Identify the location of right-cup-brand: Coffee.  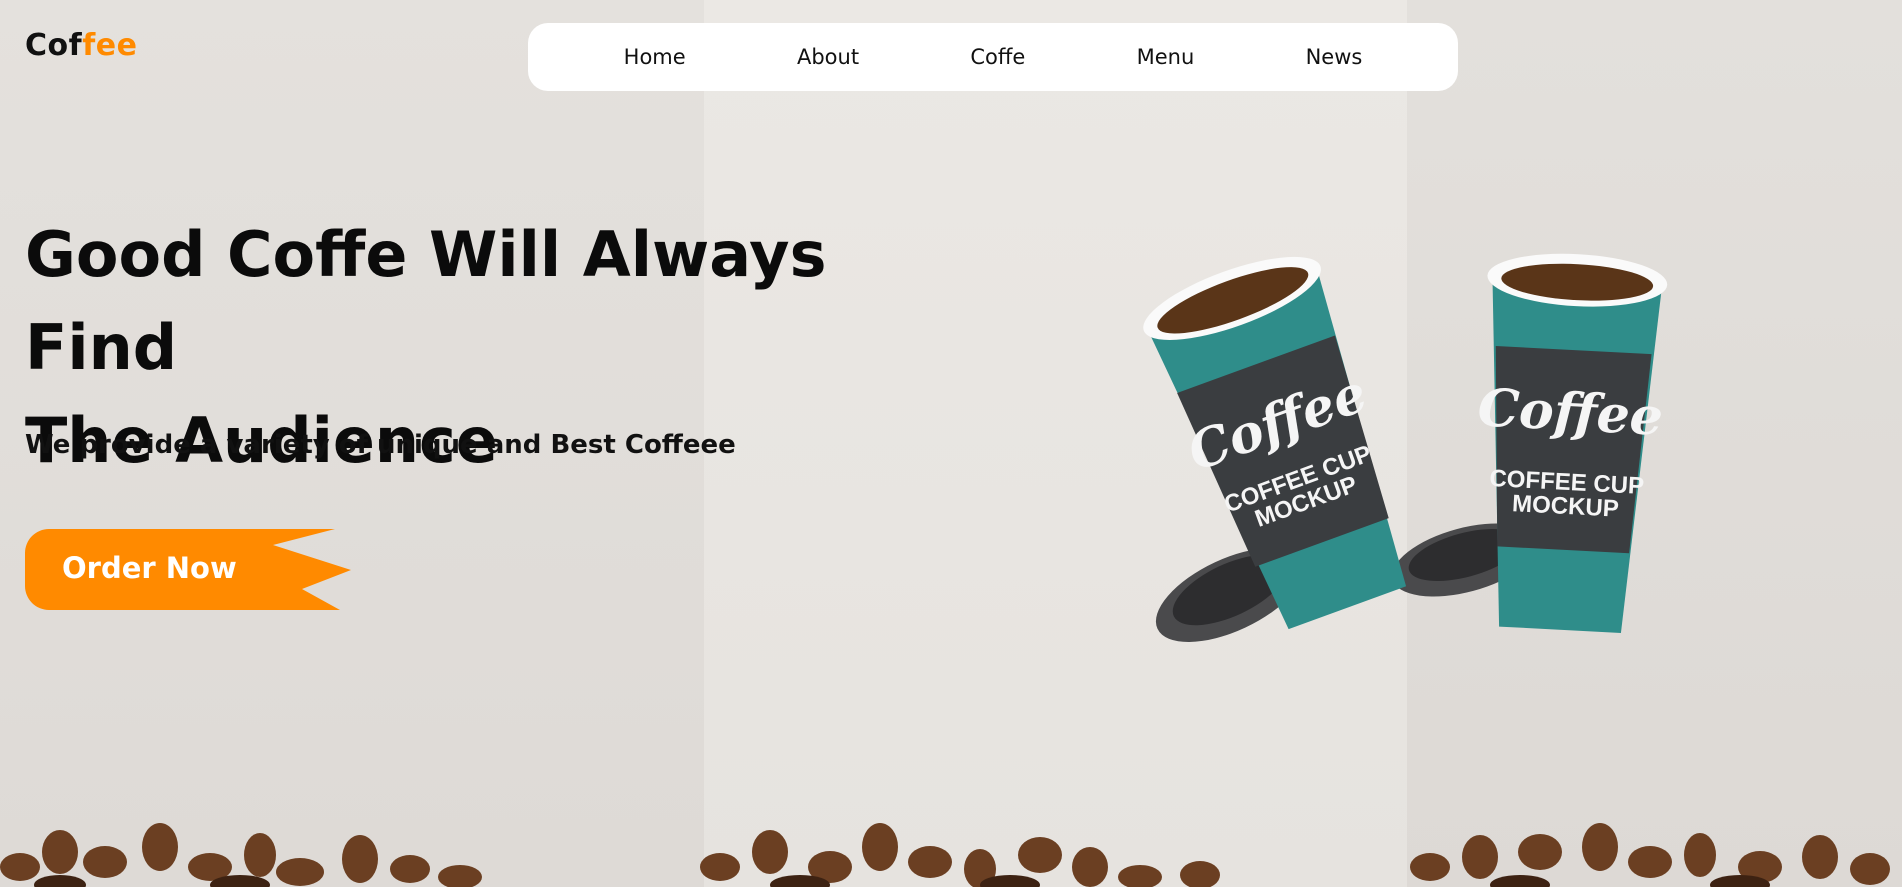
(1570, 412).